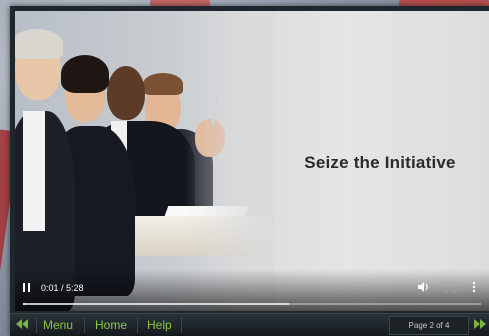  Describe the element at coordinates (424, 288) in the screenshot. I see `volume-icon` at that location.